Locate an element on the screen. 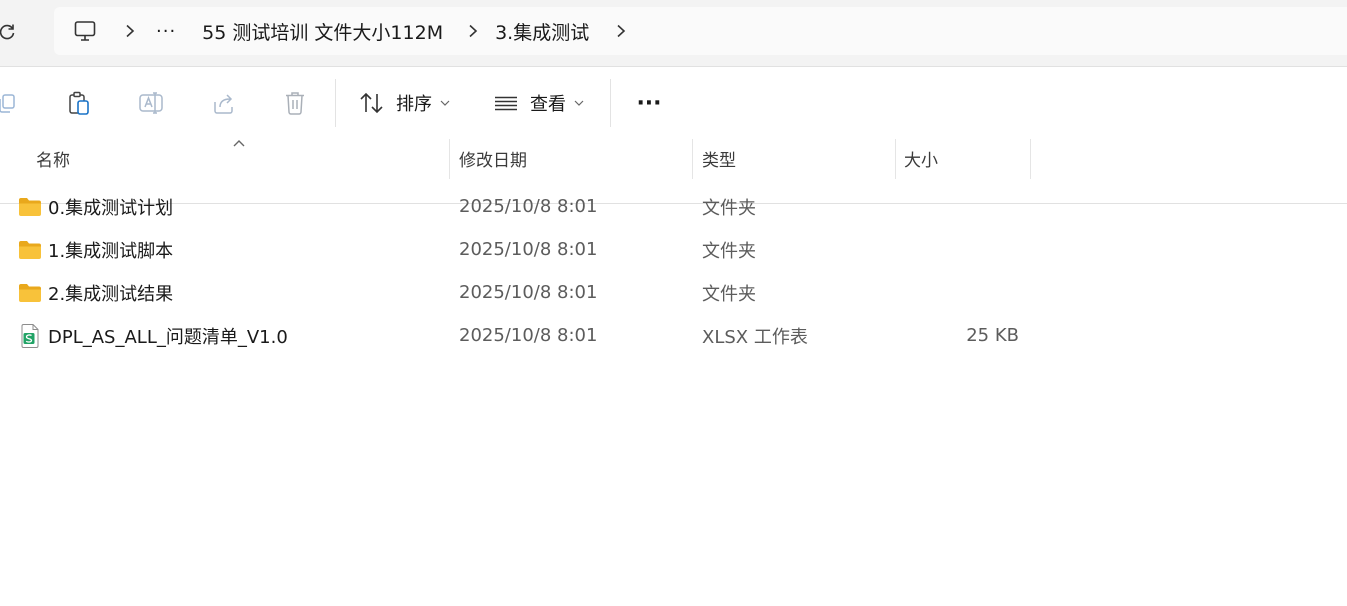 Image resolution: width=1347 pixels, height=606 pixels. refresh-icon is located at coordinates (7, 32).